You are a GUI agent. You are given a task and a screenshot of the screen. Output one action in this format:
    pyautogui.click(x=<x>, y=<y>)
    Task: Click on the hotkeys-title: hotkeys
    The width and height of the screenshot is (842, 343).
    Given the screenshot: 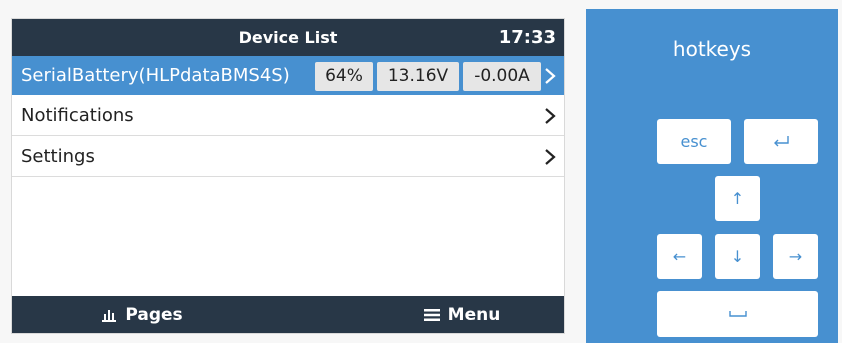 What is the action you would take?
    pyautogui.click(x=712, y=49)
    